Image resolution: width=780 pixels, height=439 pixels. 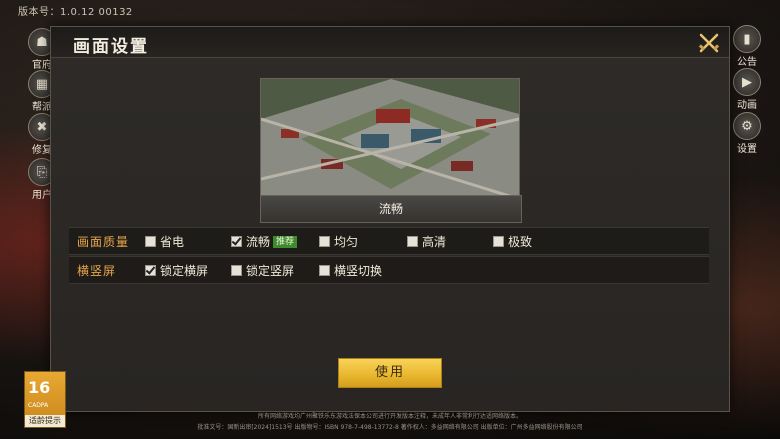 I want to click on animation-button: ▶ 动画, so click(x=747, y=89).